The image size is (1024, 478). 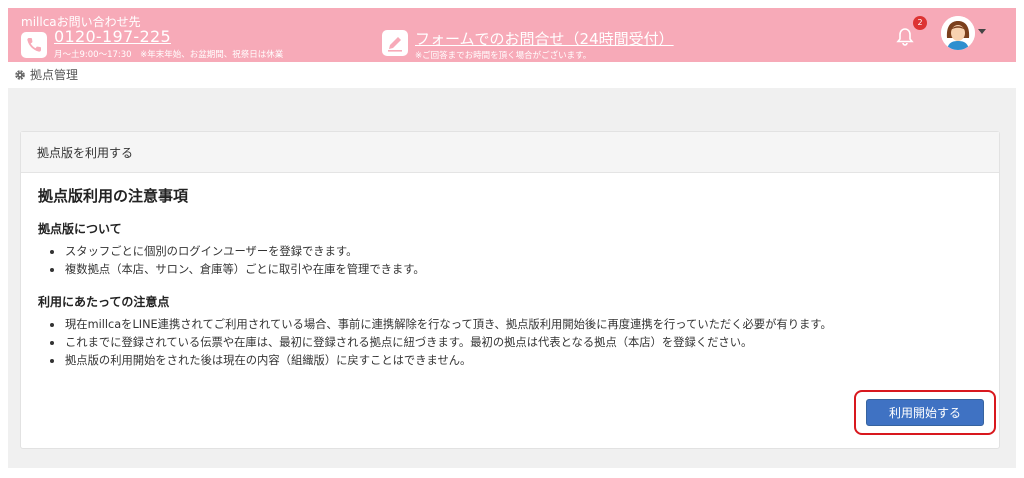 What do you see at coordinates (80, 229) in the screenshot?
I see `section-heading-about: 拠点版について` at bounding box center [80, 229].